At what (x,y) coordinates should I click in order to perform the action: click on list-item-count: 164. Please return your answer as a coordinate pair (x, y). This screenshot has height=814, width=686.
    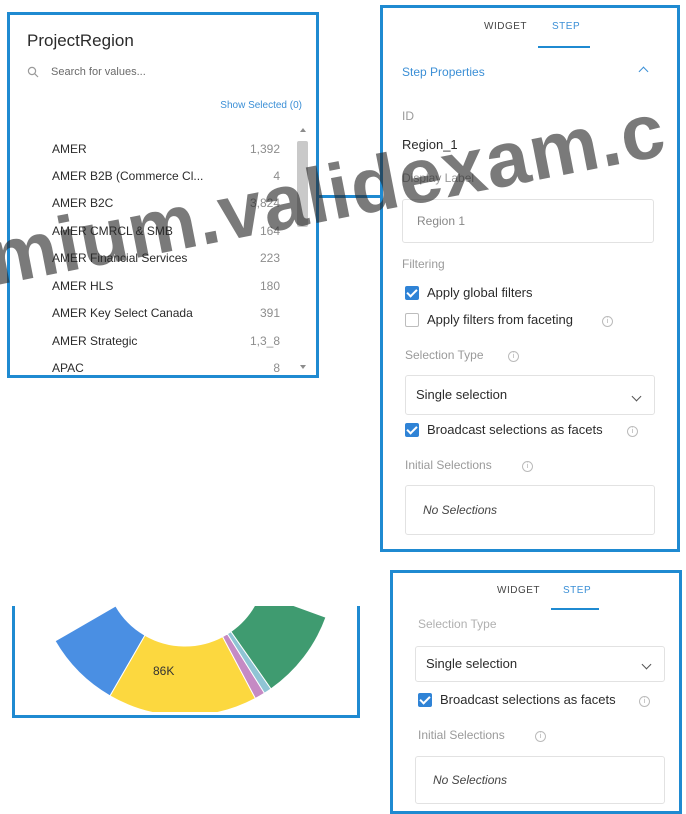
    Looking at the image, I should click on (269, 231).